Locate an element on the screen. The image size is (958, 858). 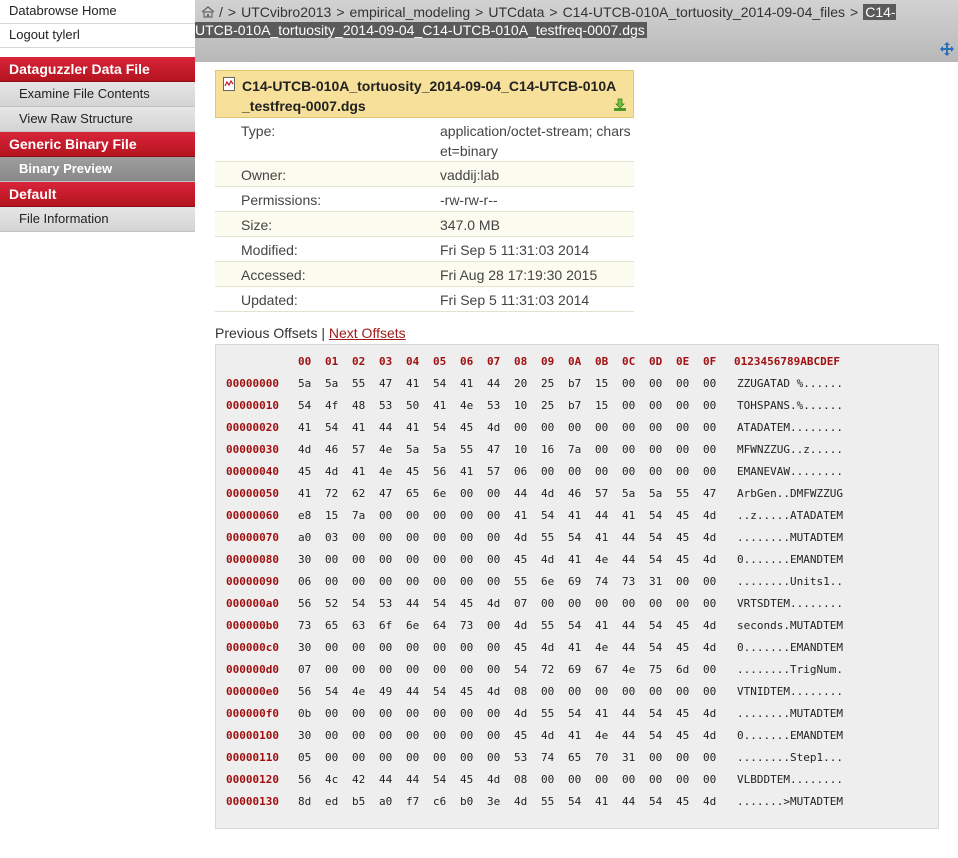
home-icon is located at coordinates (208, 12).